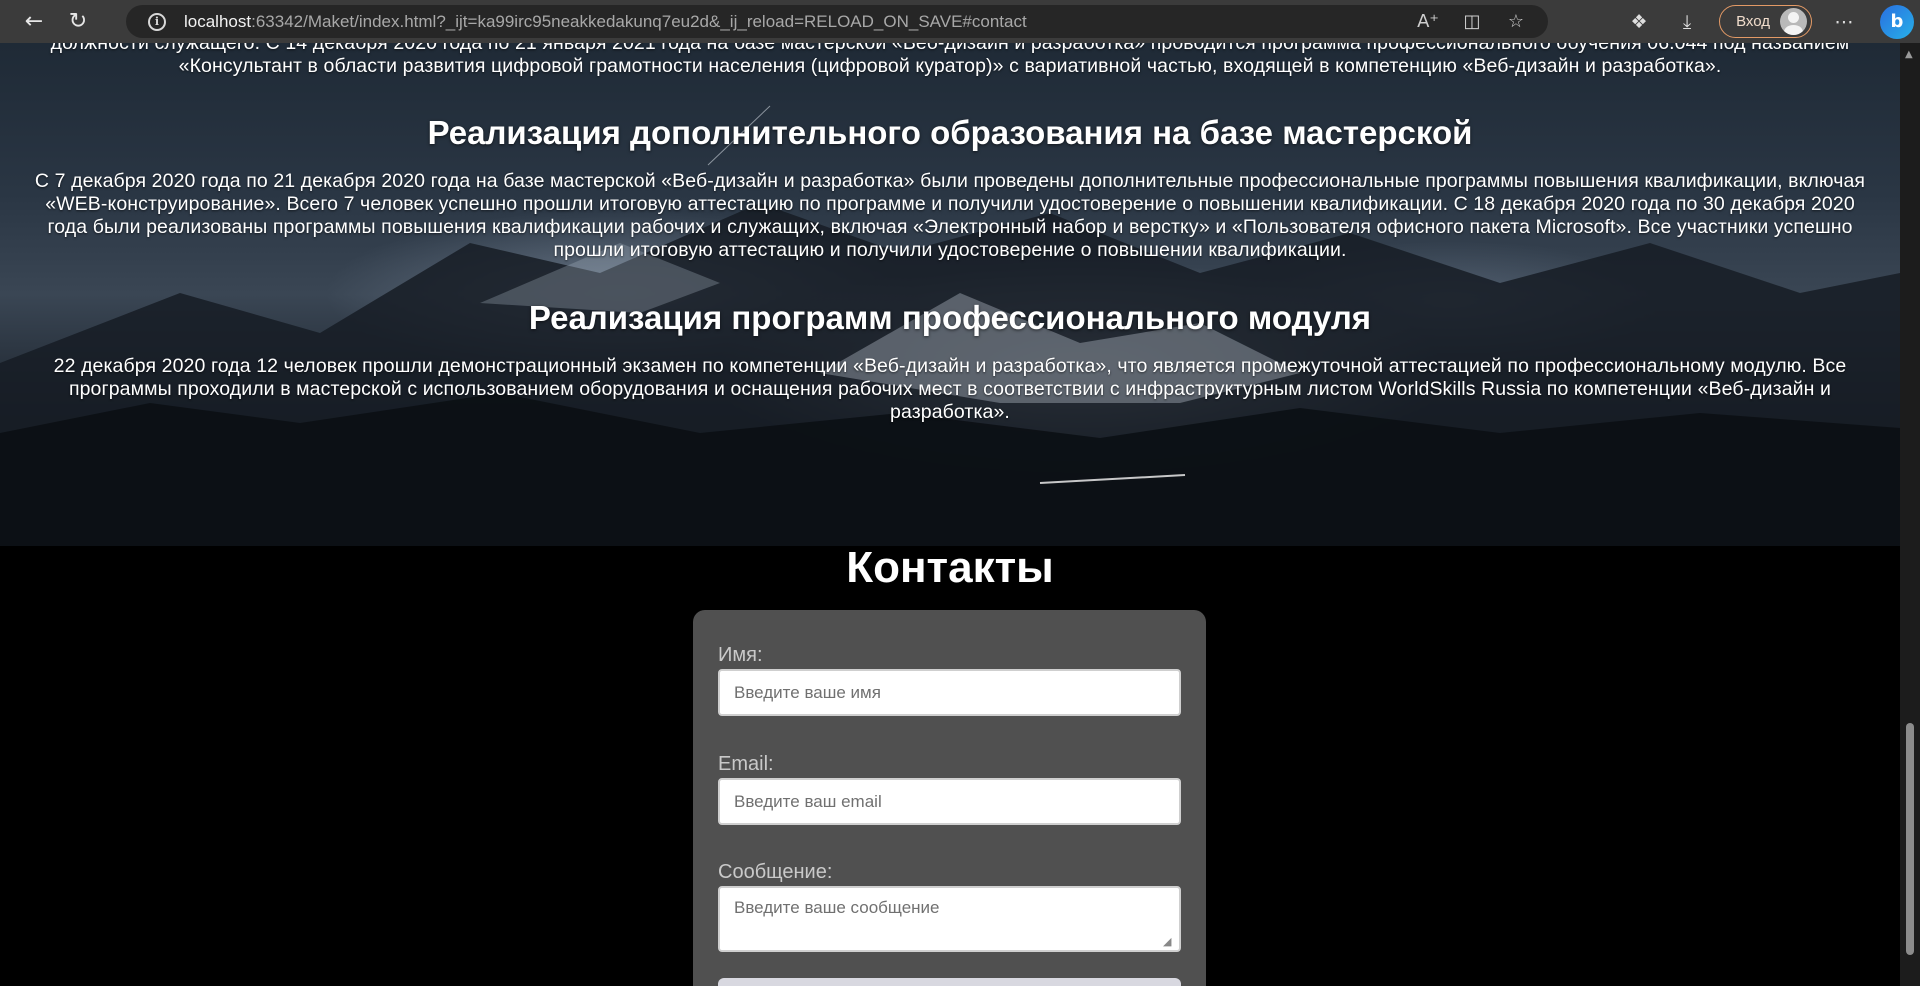 The width and height of the screenshot is (1920, 986). Describe the element at coordinates (950, 567) in the screenshot. I see `contacts-title: Контакты` at that location.